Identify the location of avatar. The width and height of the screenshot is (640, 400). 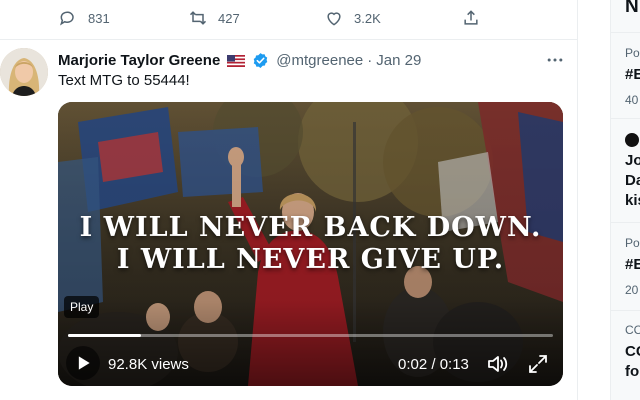
(24, 72).